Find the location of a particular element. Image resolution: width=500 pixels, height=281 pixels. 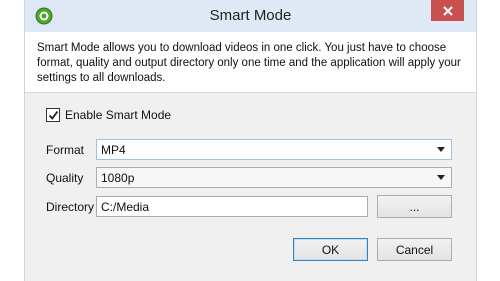

cancel-button-label: Cancel is located at coordinates (414, 249).